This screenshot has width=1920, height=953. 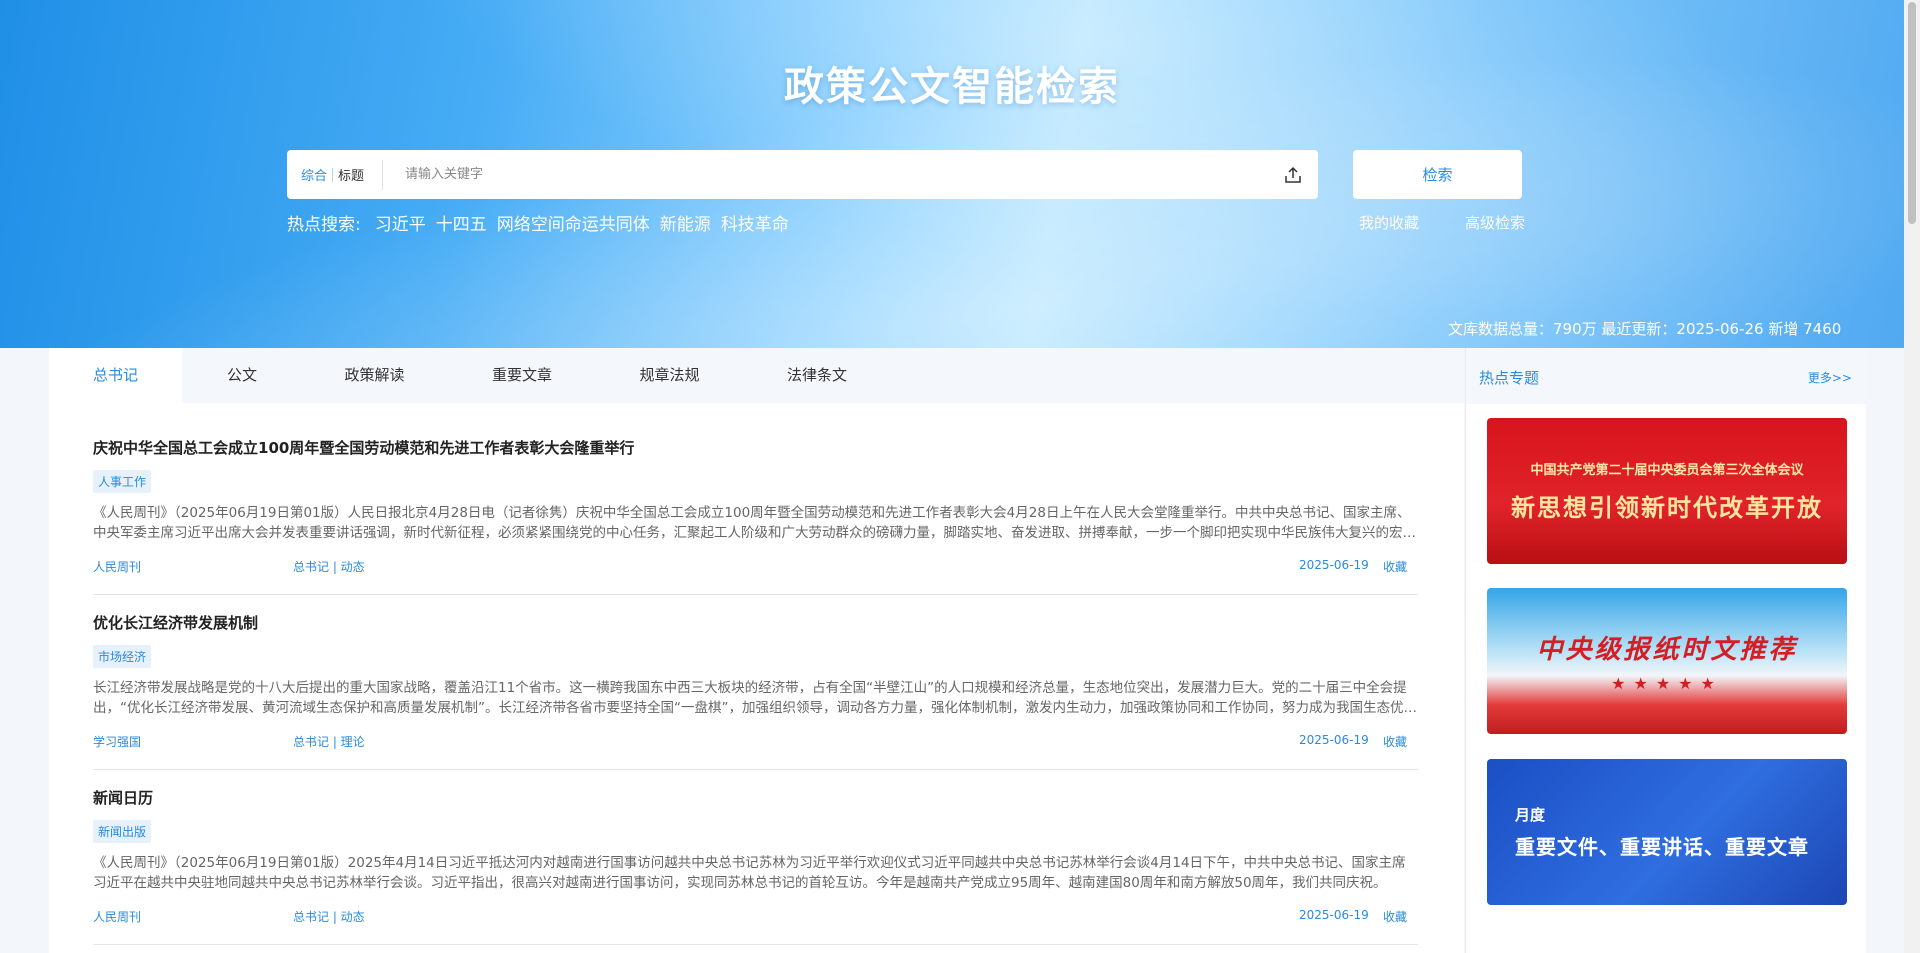 I want to click on sidebar-title: 热点专题, so click(x=1509, y=378).